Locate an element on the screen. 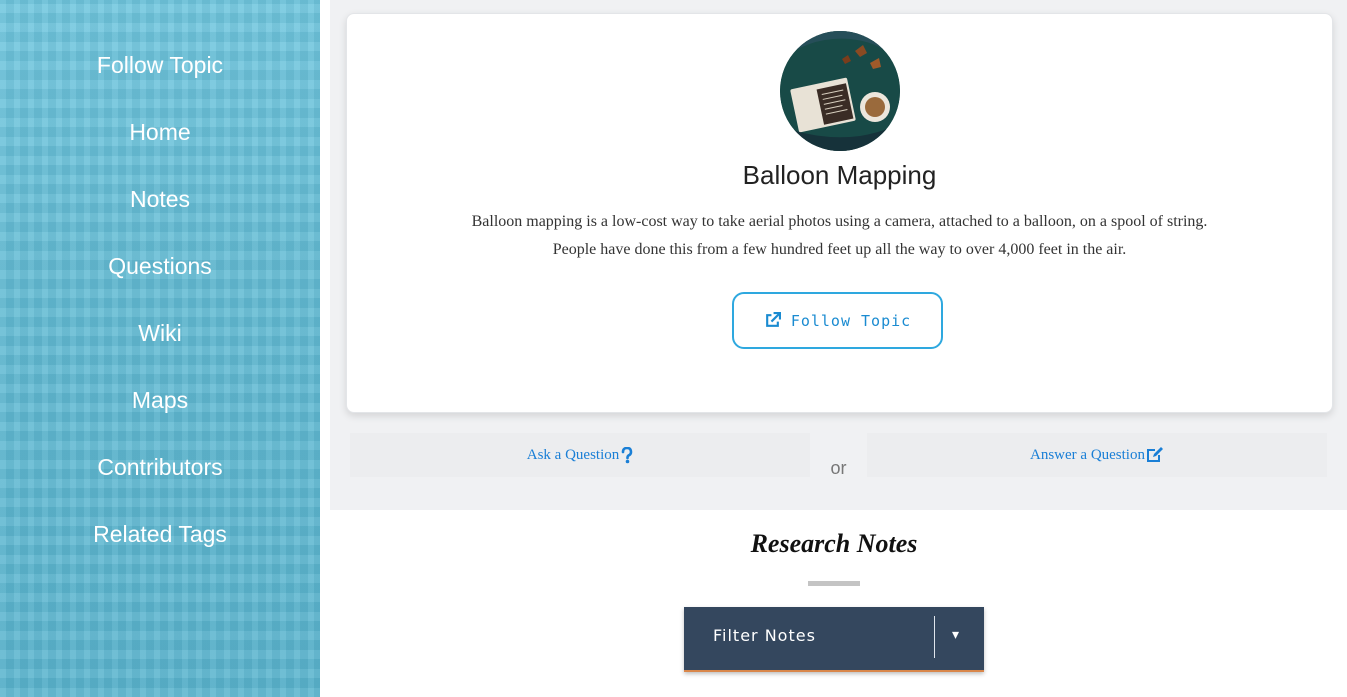  external-link-icon is located at coordinates (773, 319).